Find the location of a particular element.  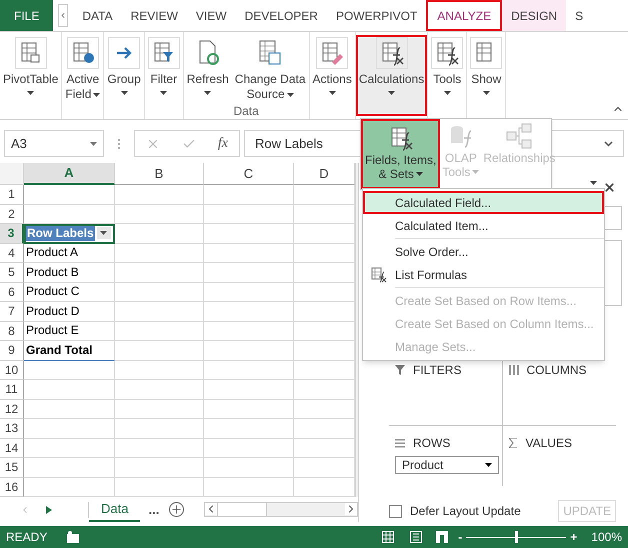

table-cell: Row Labels is located at coordinates (69, 234).